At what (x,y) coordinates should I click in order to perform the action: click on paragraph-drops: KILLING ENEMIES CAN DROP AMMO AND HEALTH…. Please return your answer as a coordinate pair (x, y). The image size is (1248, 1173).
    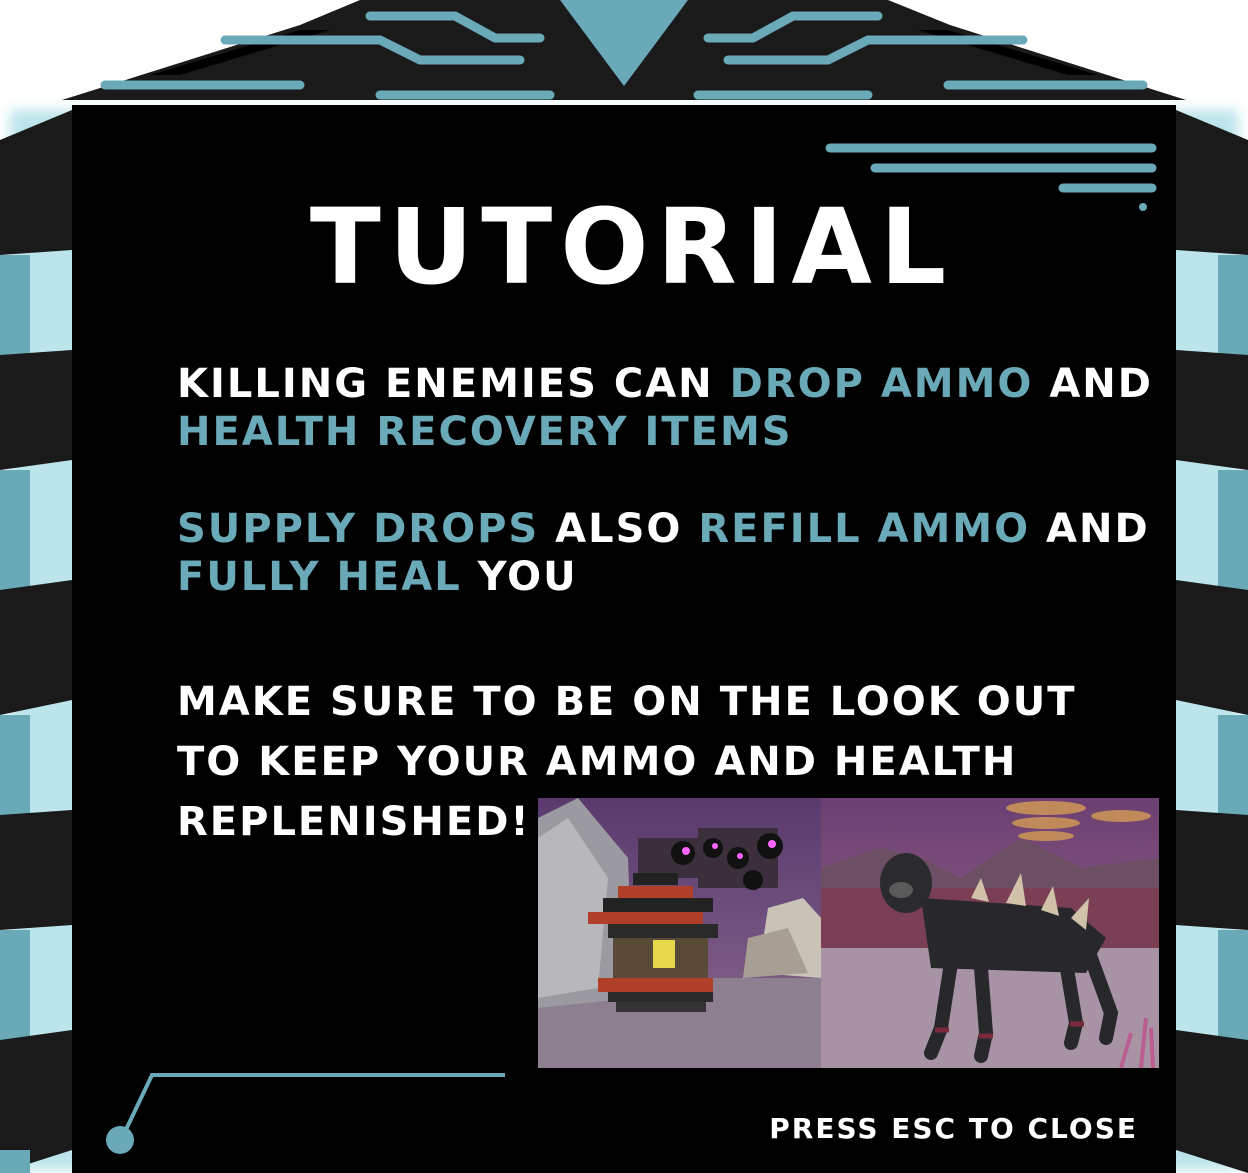
    Looking at the image, I should click on (667, 408).